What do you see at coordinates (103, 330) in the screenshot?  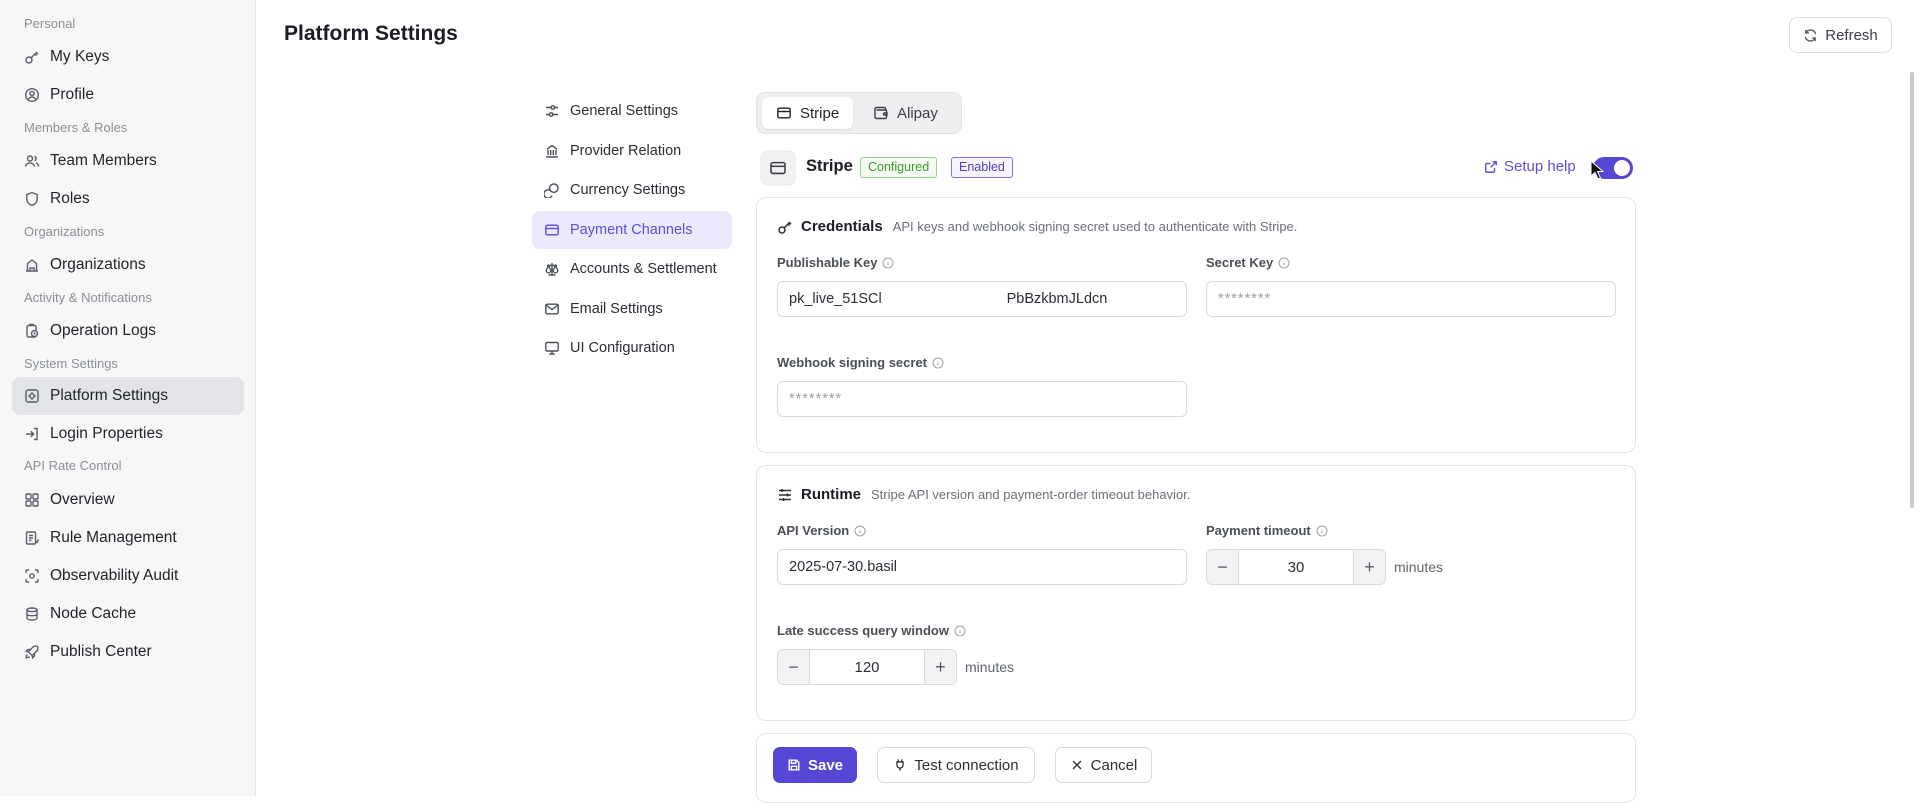 I see `sidebar-item-label: Operation Logs` at bounding box center [103, 330].